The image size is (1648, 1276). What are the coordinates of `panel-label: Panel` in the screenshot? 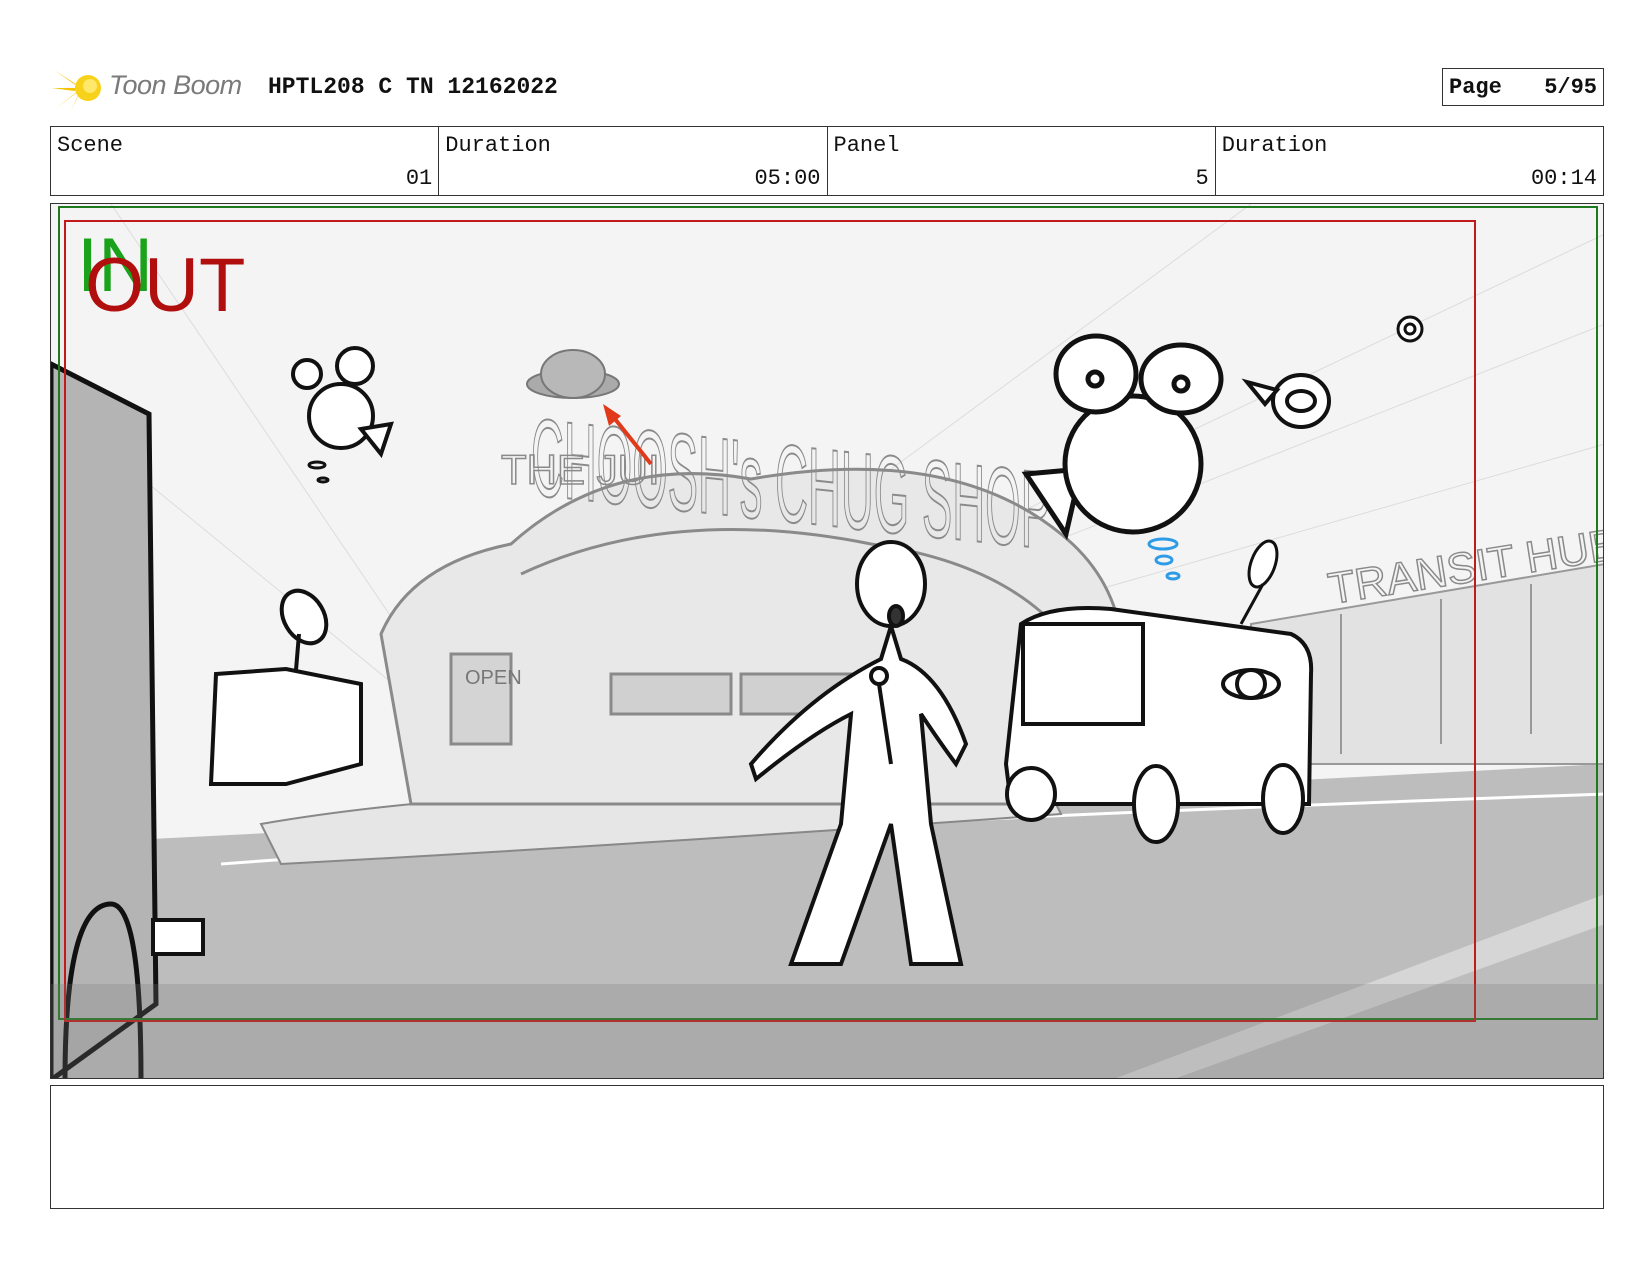 It's located at (866, 145).